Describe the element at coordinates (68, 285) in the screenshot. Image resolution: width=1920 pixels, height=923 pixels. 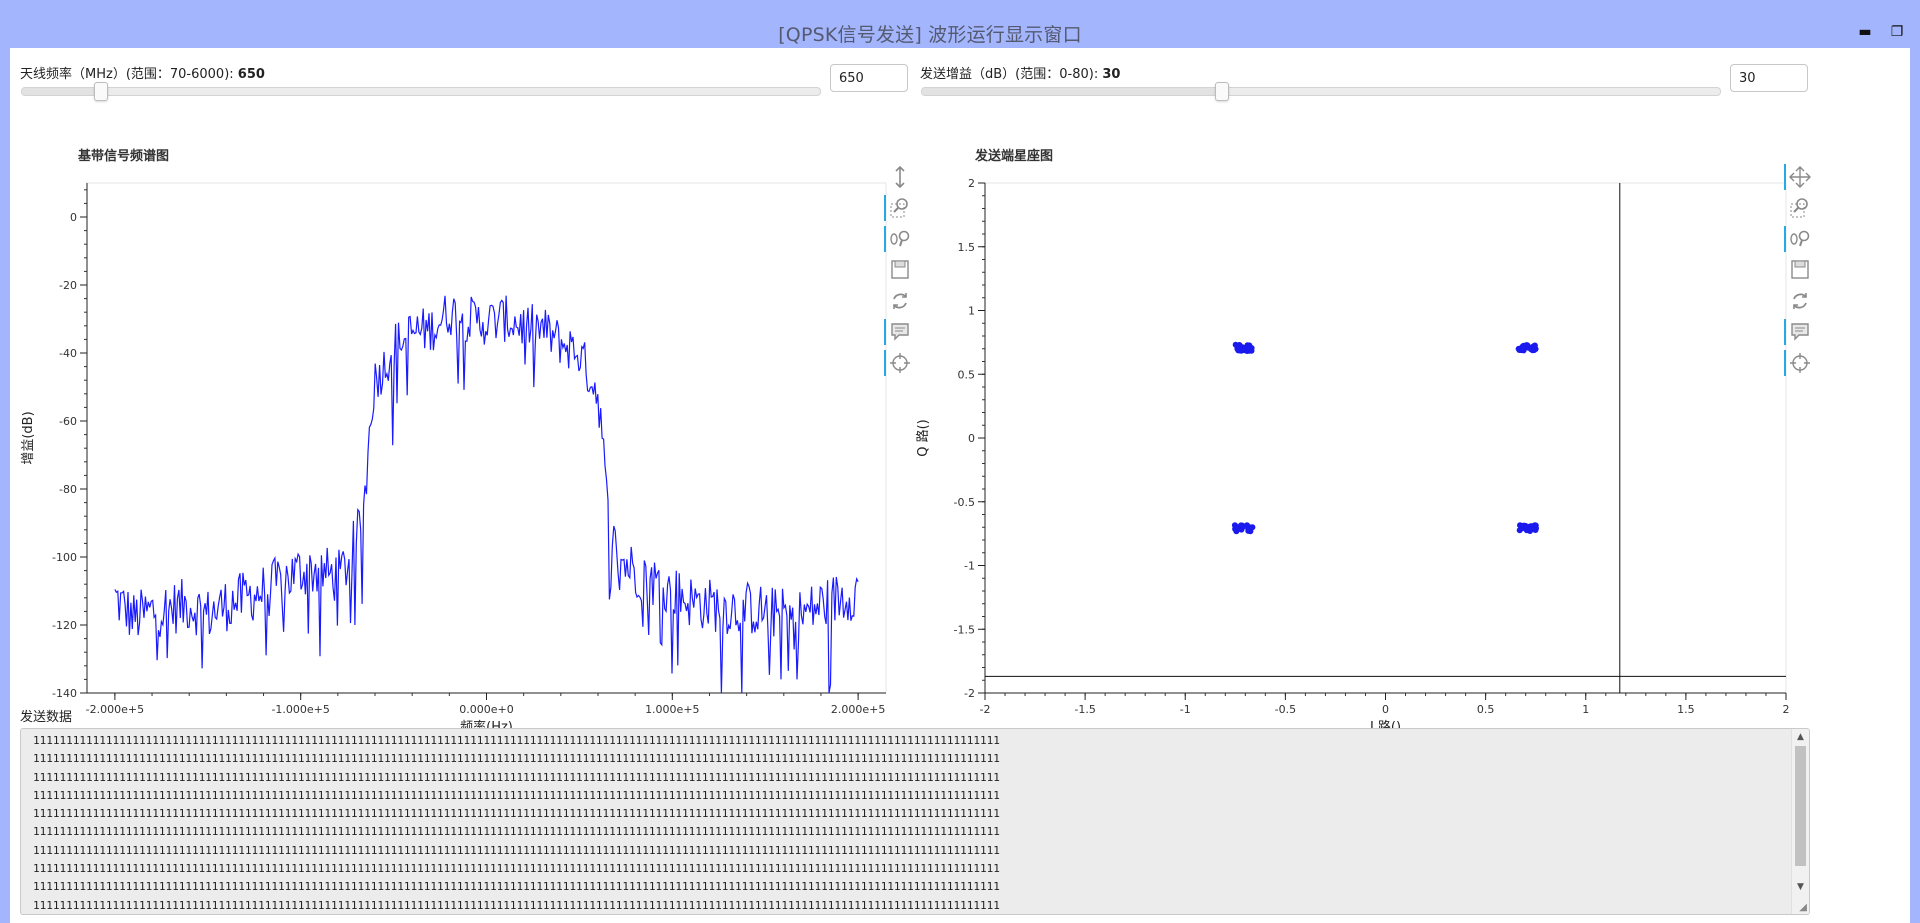
I see `spectrum-y-tick-label: -20` at that location.